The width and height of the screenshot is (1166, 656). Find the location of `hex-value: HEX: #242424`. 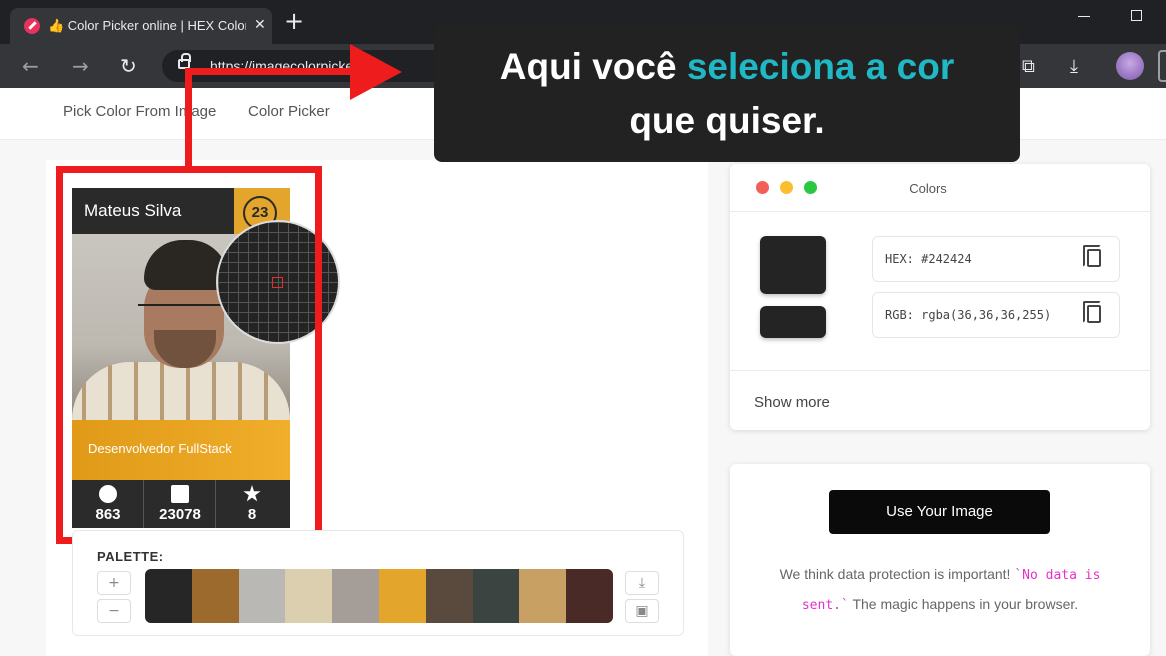

hex-value: HEX: #242424 is located at coordinates (928, 259).